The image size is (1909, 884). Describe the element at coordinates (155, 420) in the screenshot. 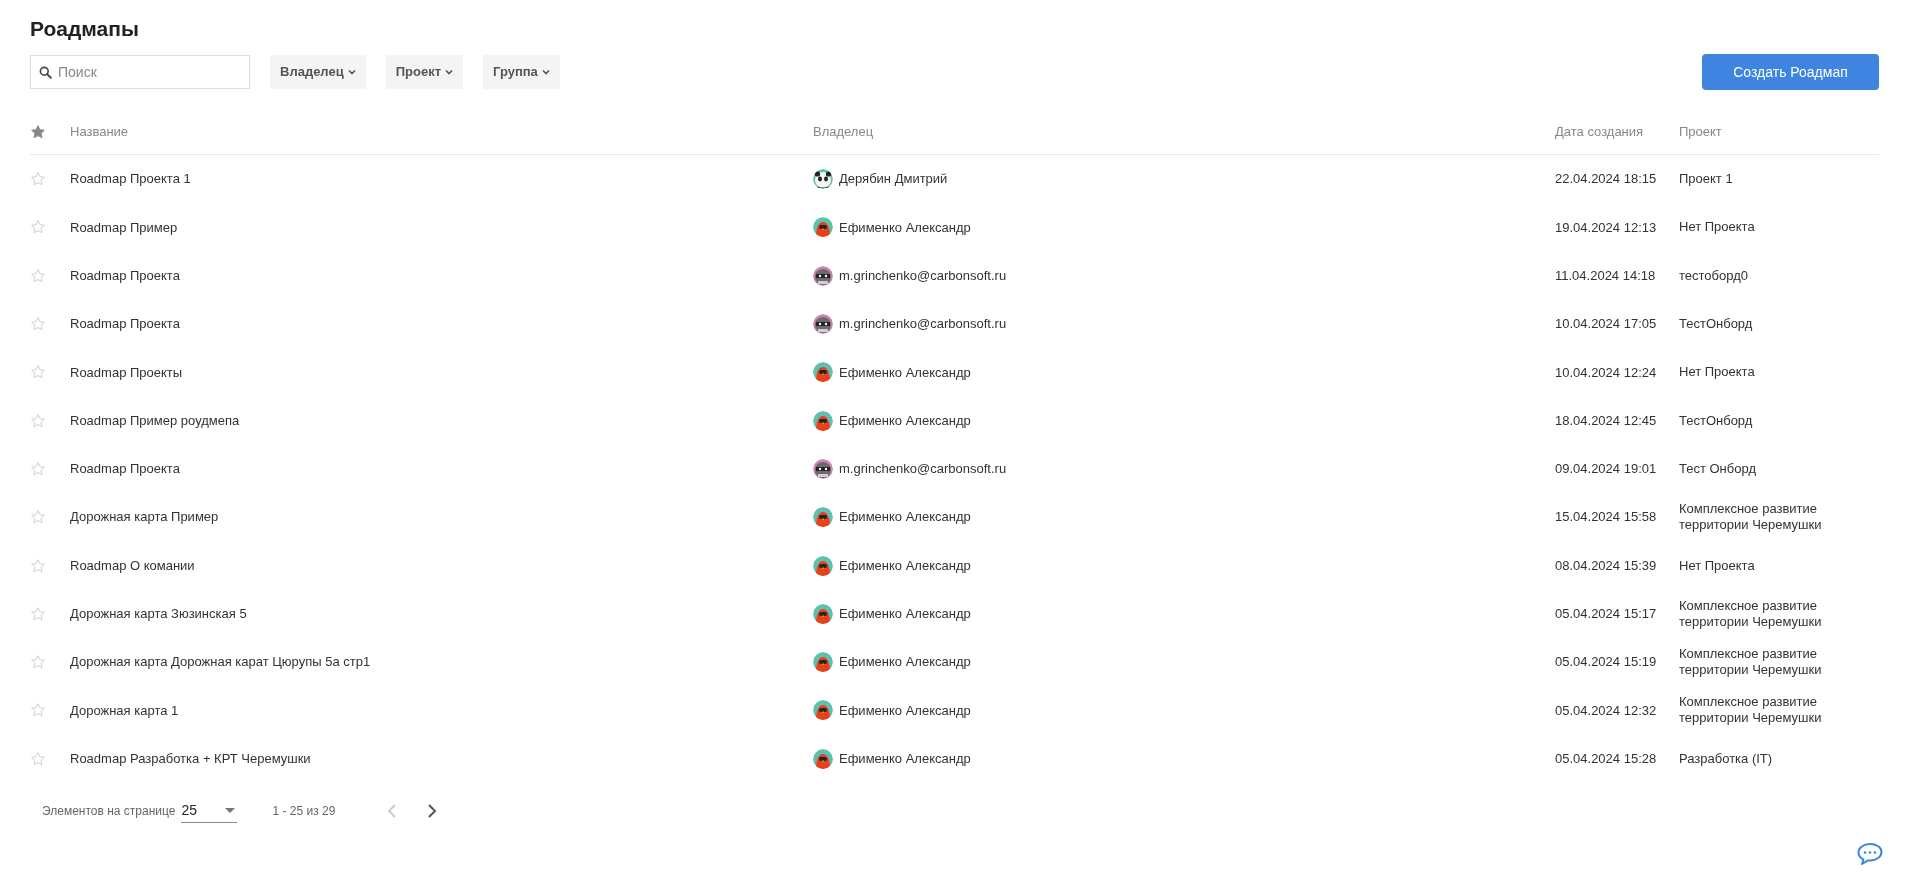

I see `roadmap-name: Roadmap Пример роудмепа` at that location.